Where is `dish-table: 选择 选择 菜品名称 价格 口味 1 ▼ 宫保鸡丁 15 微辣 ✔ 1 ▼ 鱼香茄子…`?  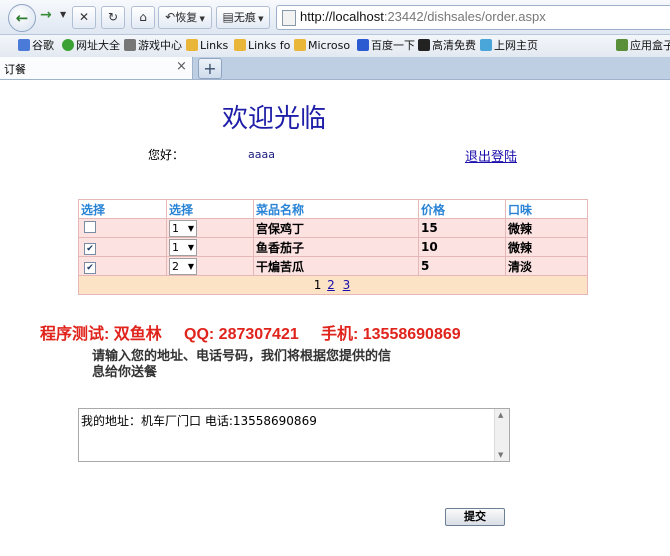 dish-table: 选择 选择 菜品名称 价格 口味 1 ▼ 宫保鸡丁 15 微辣 ✔ 1 ▼ 鱼香茄子… is located at coordinates (333, 247).